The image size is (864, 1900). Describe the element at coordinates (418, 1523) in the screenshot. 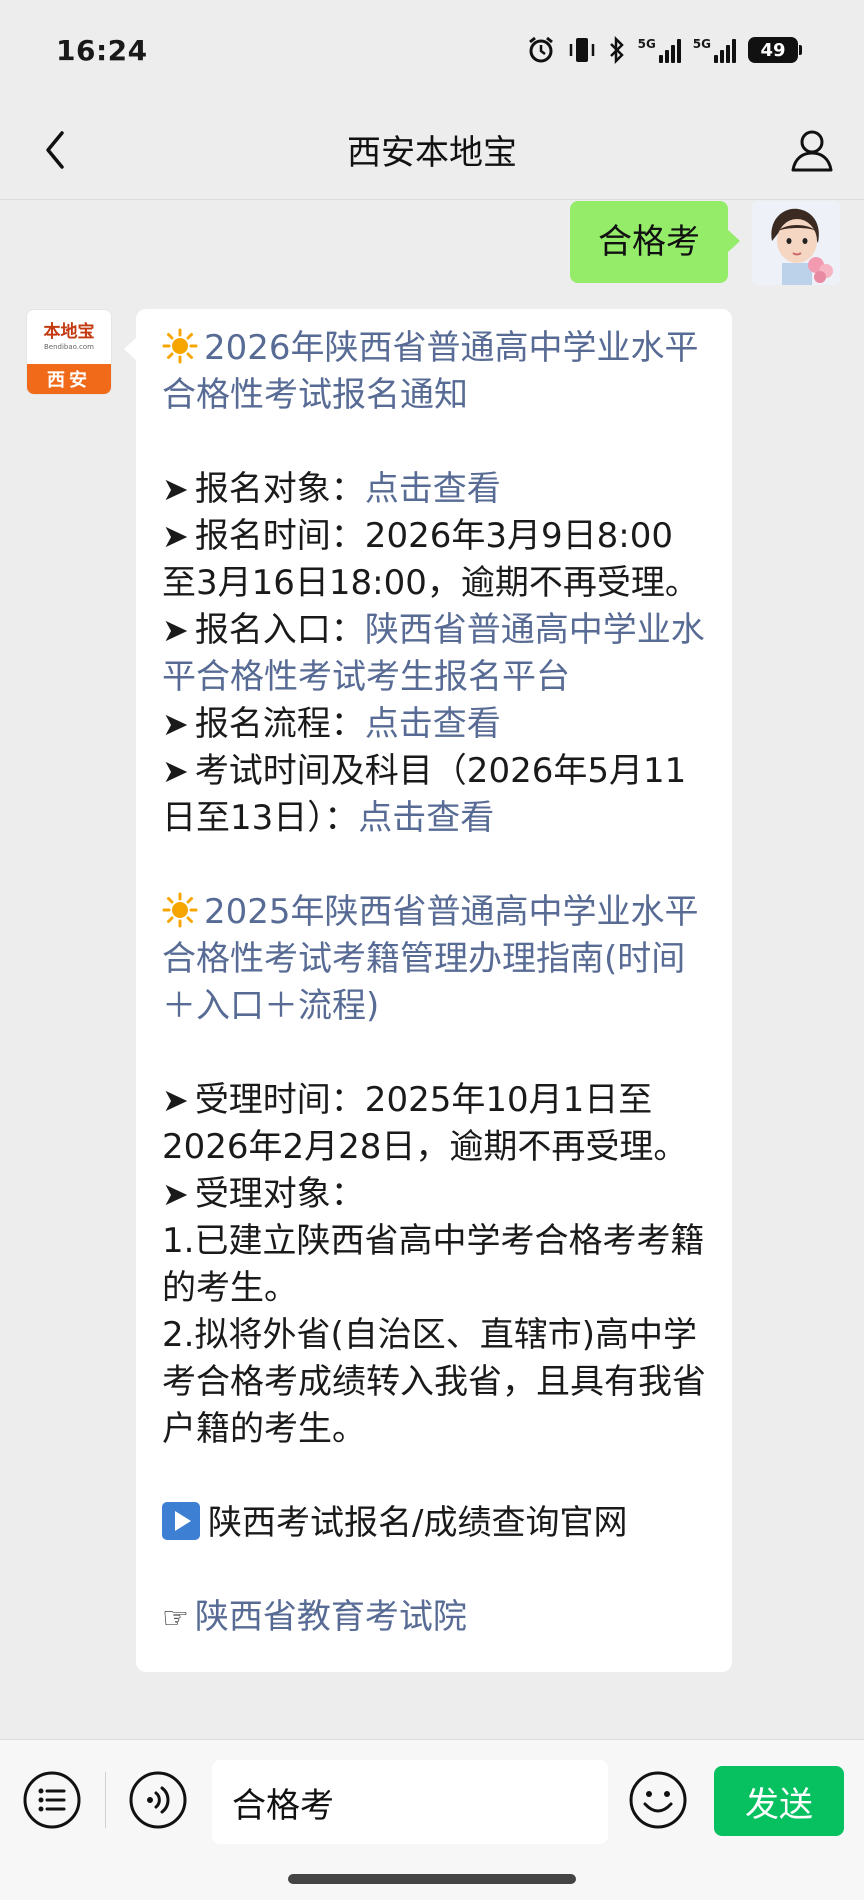

I see `official-site-label: 陕西考试报名/成绩查询官网` at that location.